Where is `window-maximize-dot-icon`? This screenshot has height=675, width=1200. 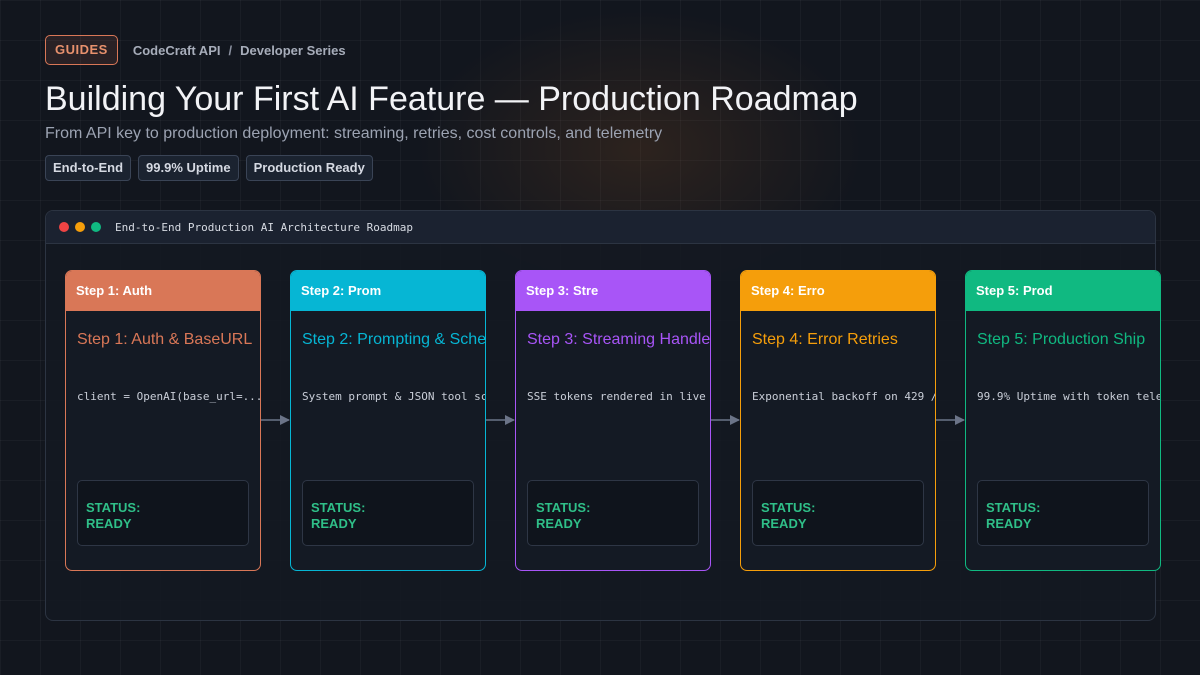 window-maximize-dot-icon is located at coordinates (96, 227).